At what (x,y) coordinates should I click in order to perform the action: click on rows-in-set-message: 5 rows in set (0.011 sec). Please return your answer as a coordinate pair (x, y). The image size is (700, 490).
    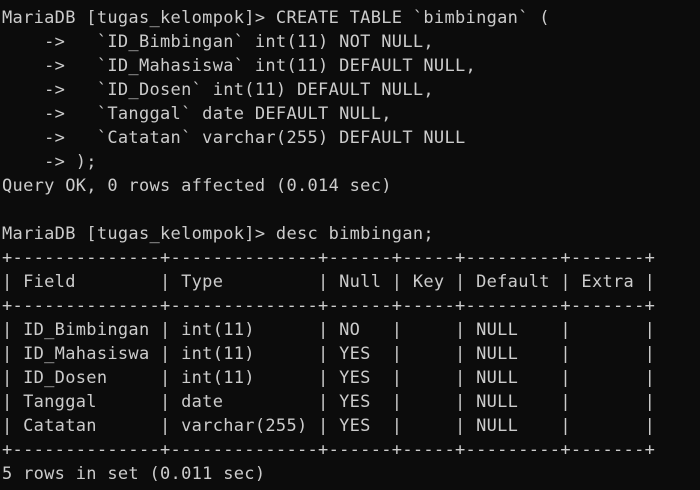
    Looking at the image, I should click on (134, 474).